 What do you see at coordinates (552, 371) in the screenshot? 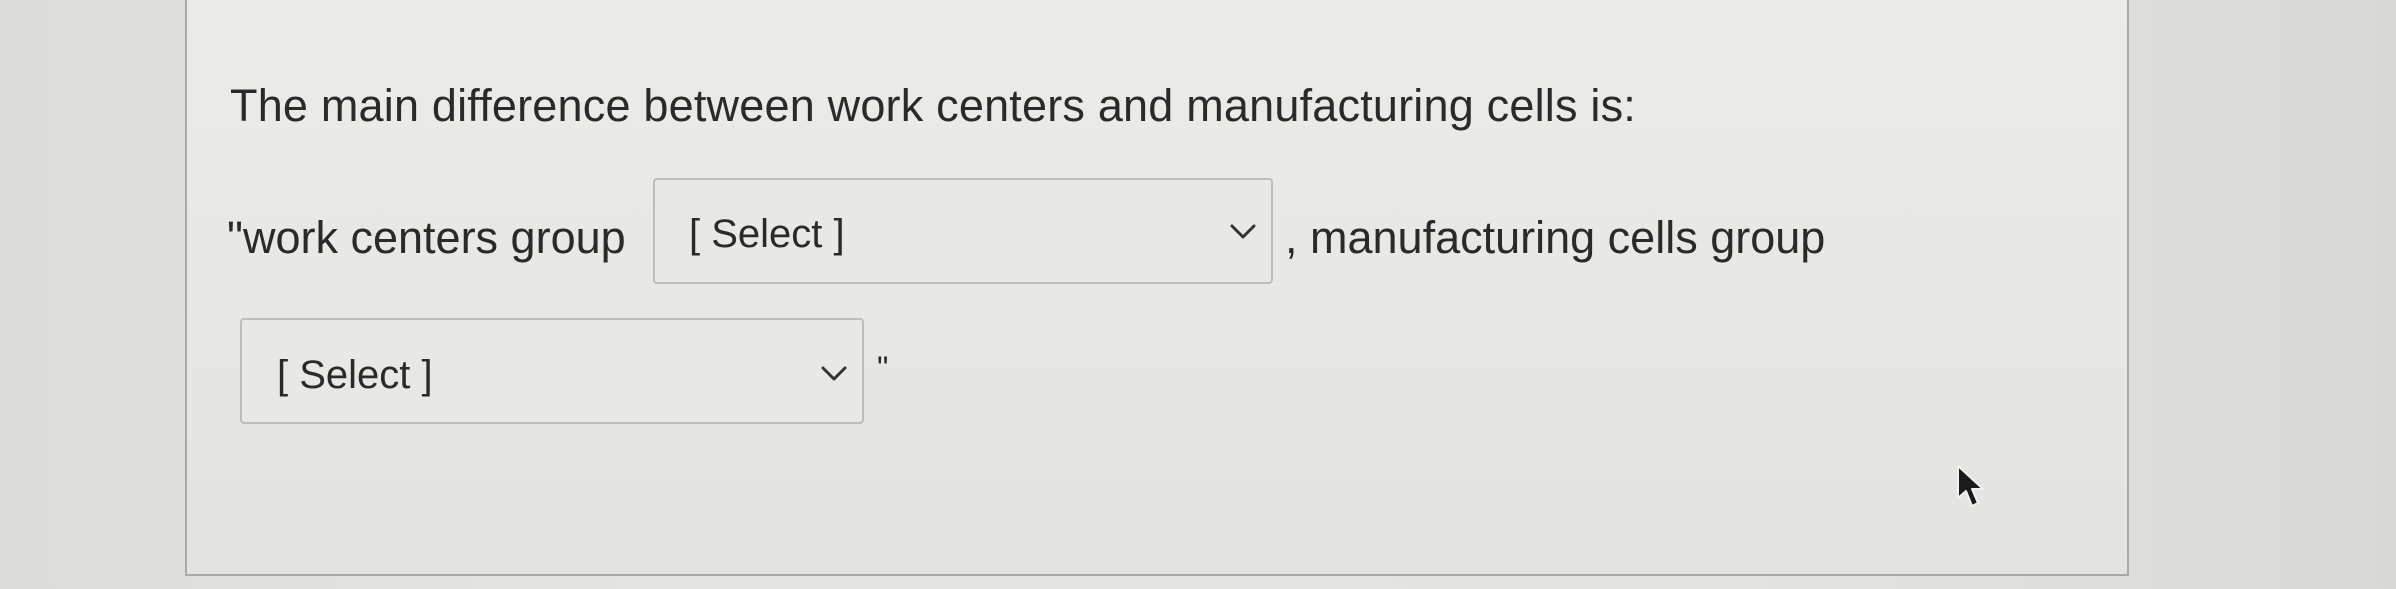
I see `manufacturing-cells-group-select: [ Select ]` at bounding box center [552, 371].